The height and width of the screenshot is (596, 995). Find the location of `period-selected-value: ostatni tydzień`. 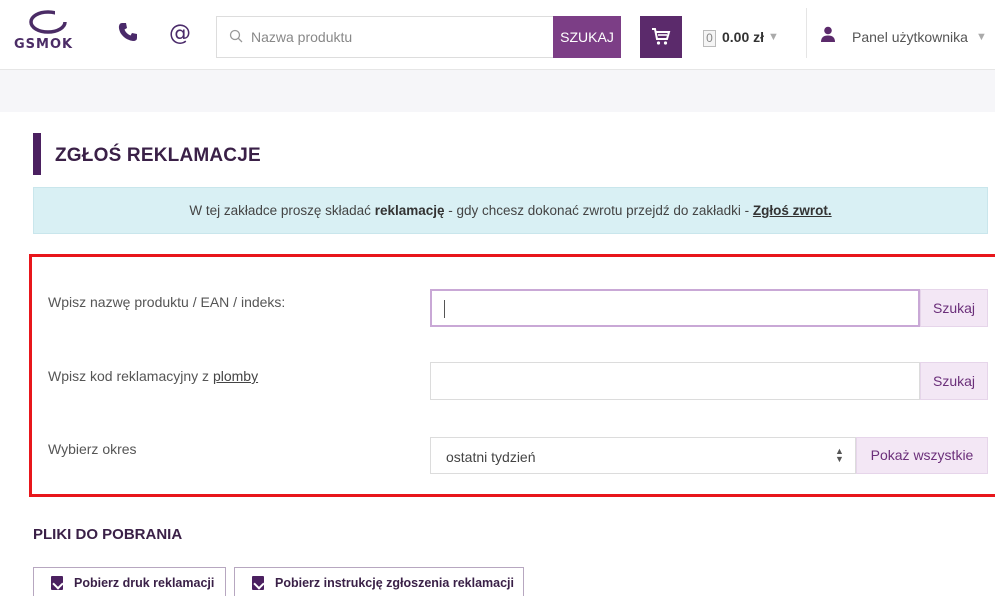

period-selected-value: ostatni tydzień is located at coordinates (491, 457).